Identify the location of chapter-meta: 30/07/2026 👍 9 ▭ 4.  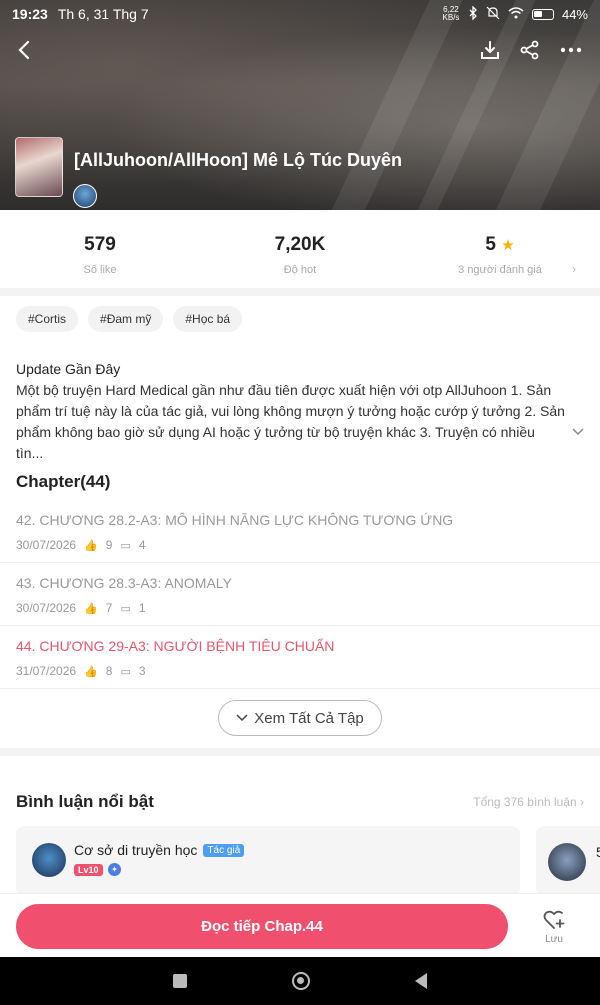
(308, 545).